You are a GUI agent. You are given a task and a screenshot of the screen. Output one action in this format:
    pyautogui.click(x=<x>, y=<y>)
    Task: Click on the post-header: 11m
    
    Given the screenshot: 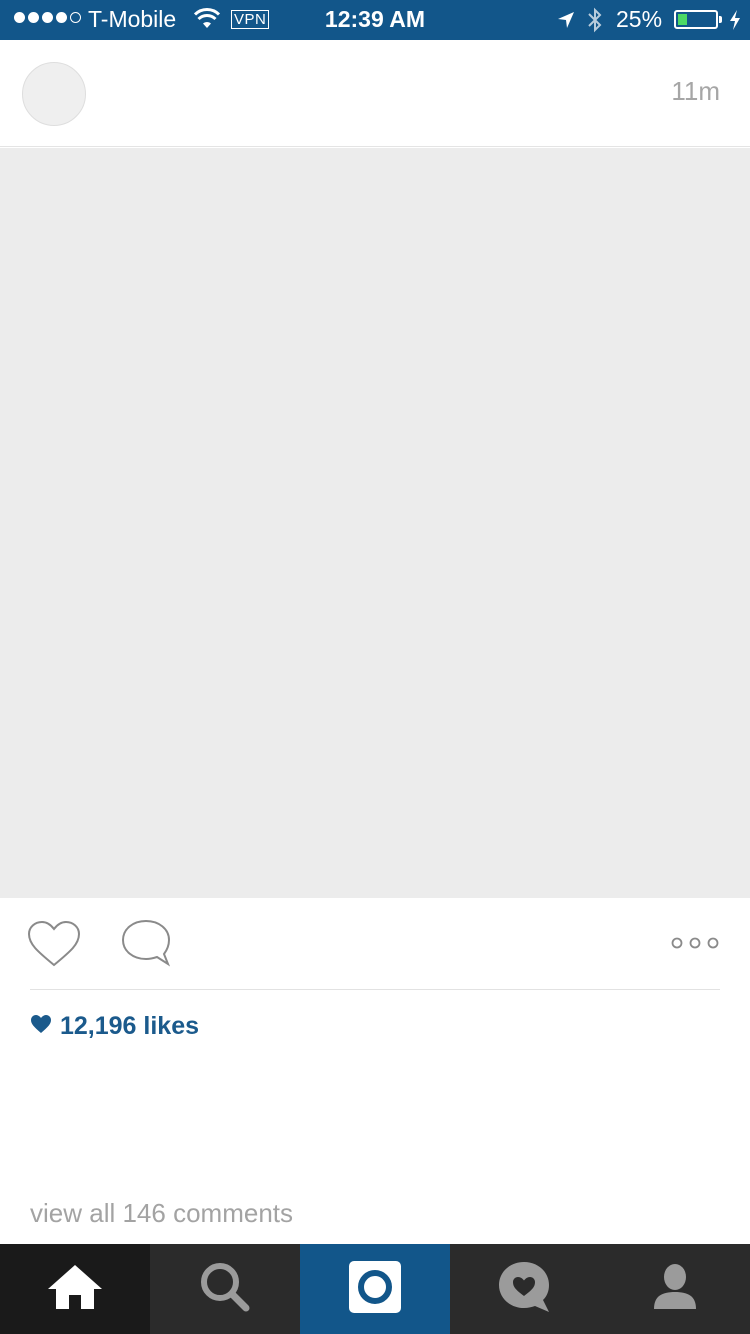 What is the action you would take?
    pyautogui.click(x=375, y=93)
    